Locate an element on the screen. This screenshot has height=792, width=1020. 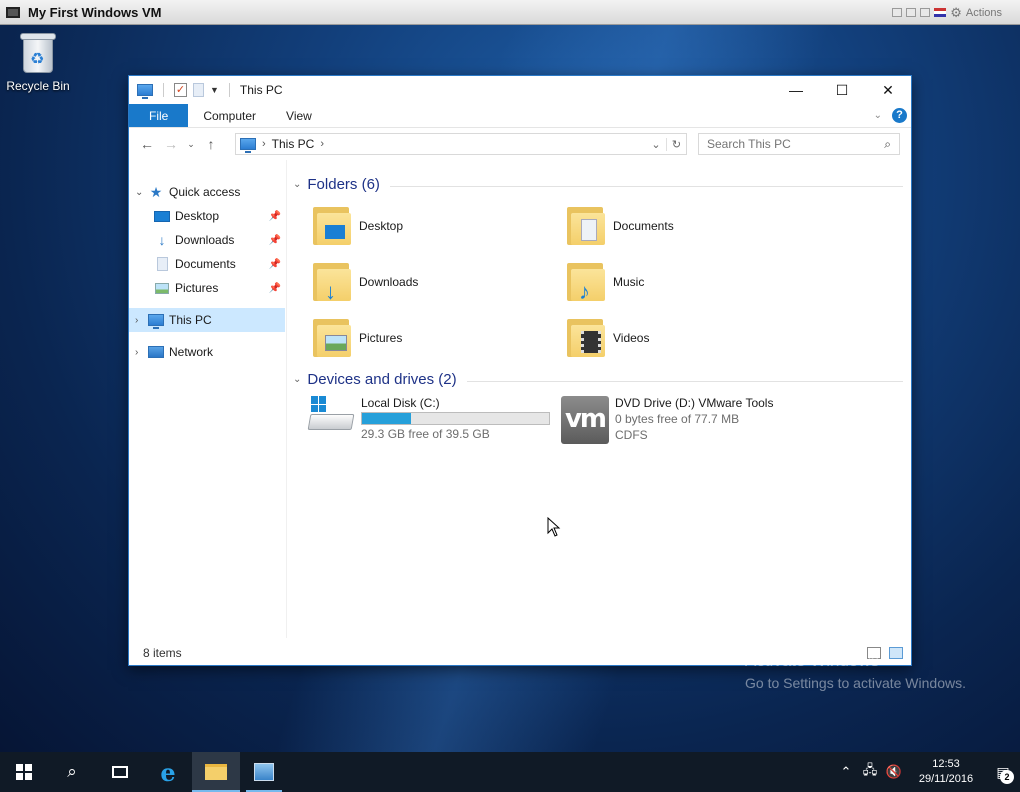
file-explorer-icon is located at coordinates (216, 772).